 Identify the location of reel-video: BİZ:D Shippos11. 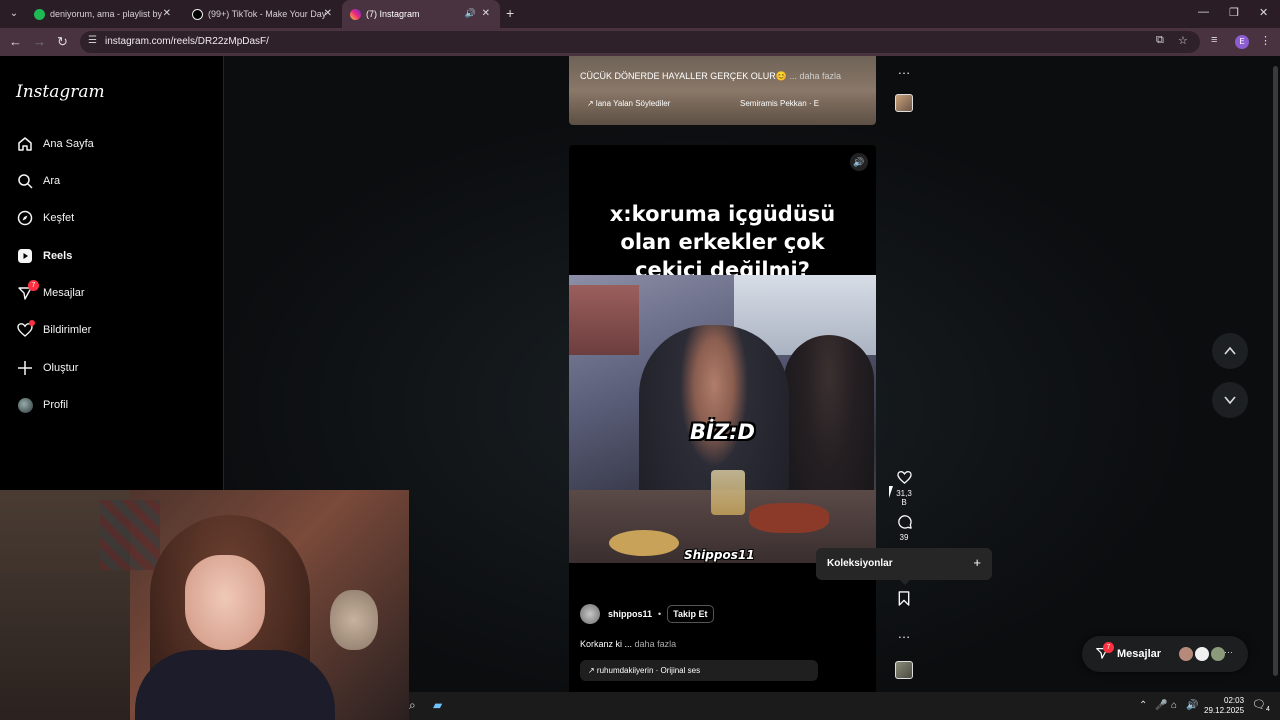
(722, 419).